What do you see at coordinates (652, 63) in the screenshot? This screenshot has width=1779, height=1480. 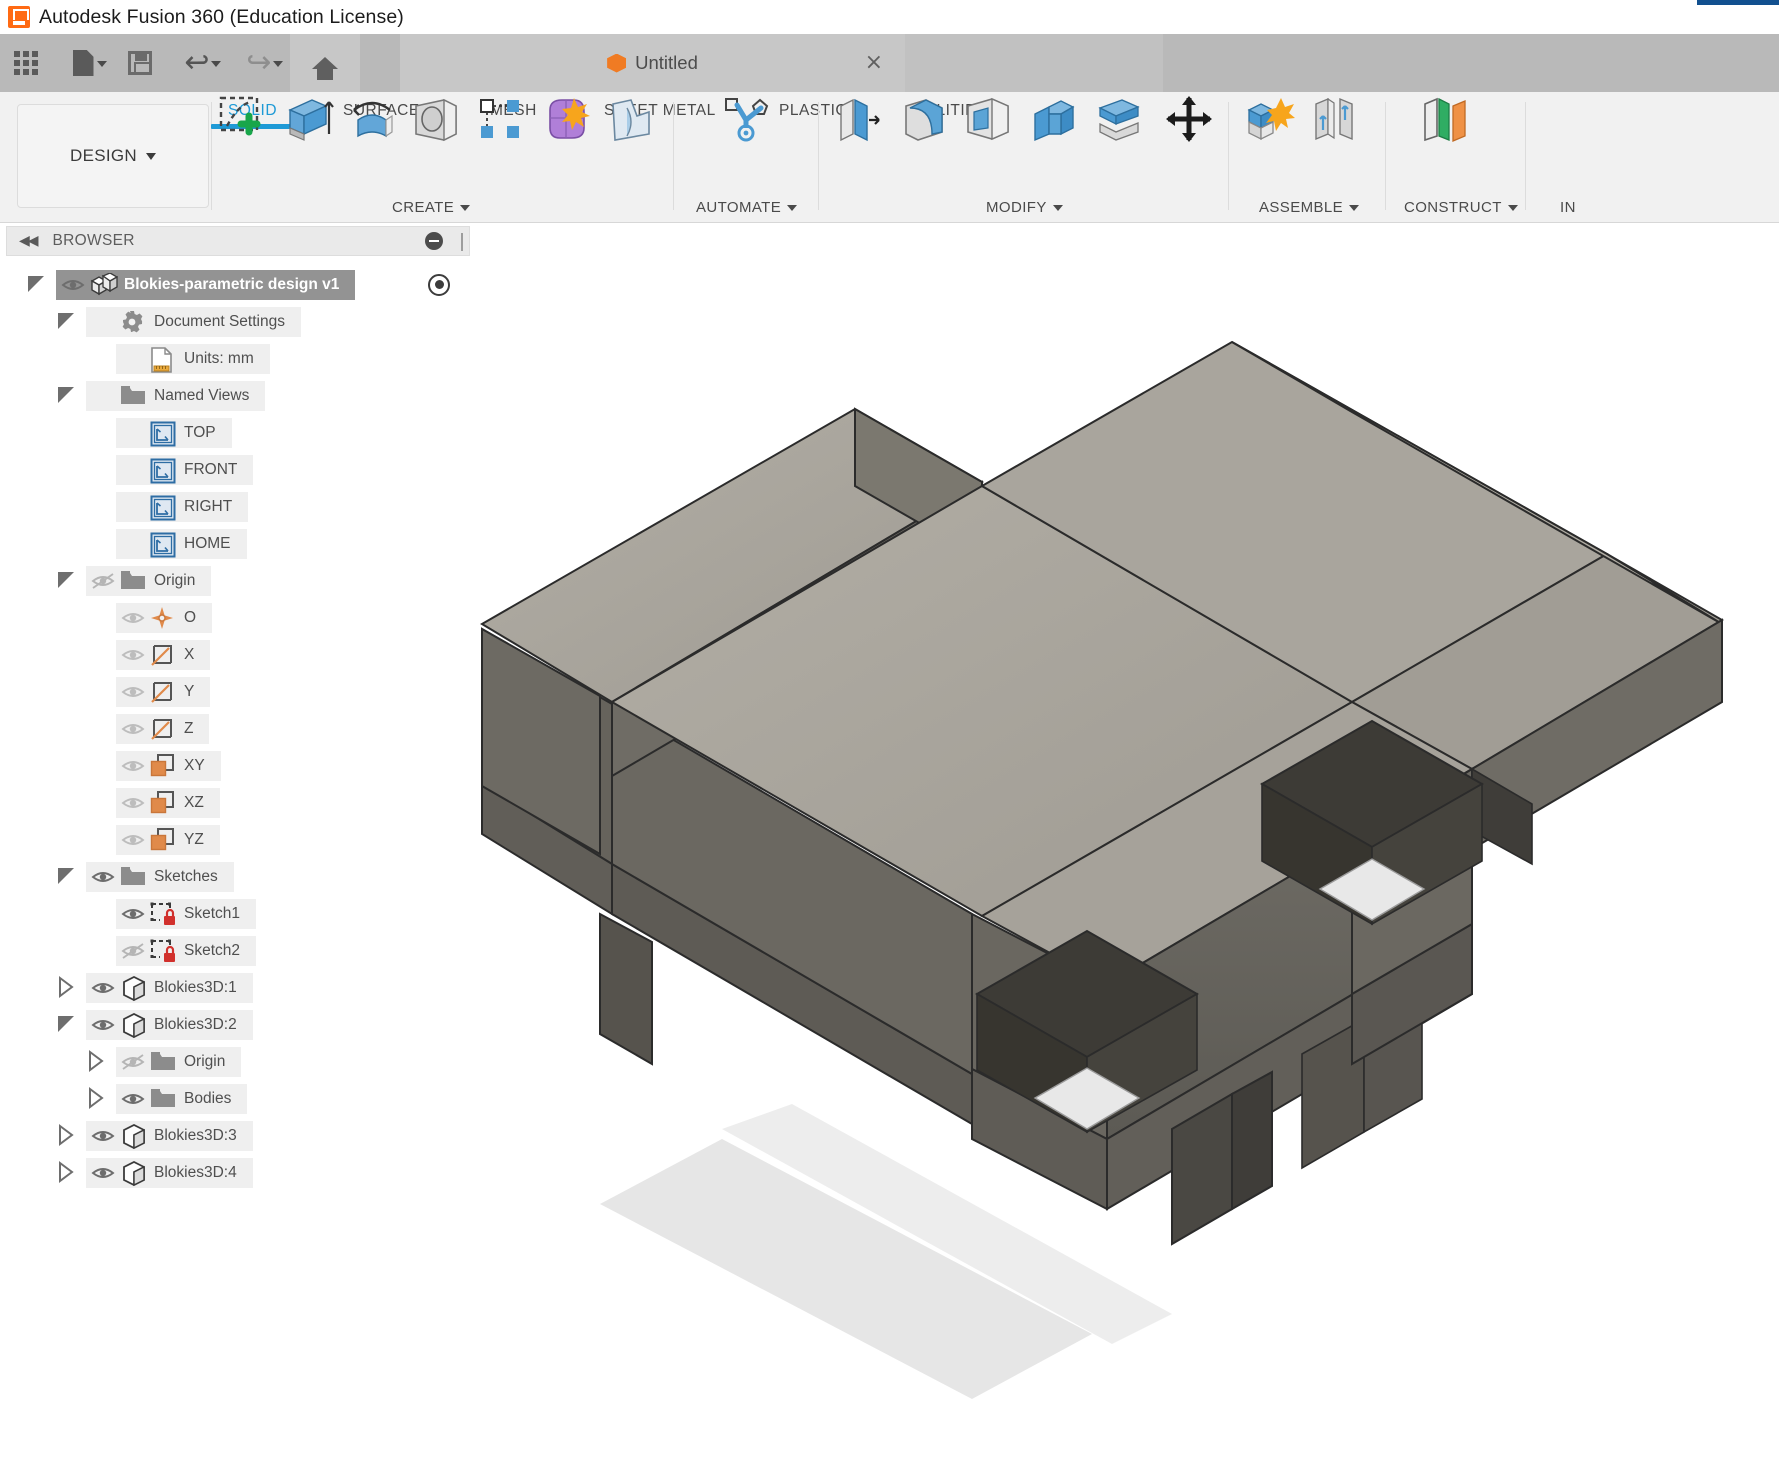 I see `document-tab: Untitled ×` at bounding box center [652, 63].